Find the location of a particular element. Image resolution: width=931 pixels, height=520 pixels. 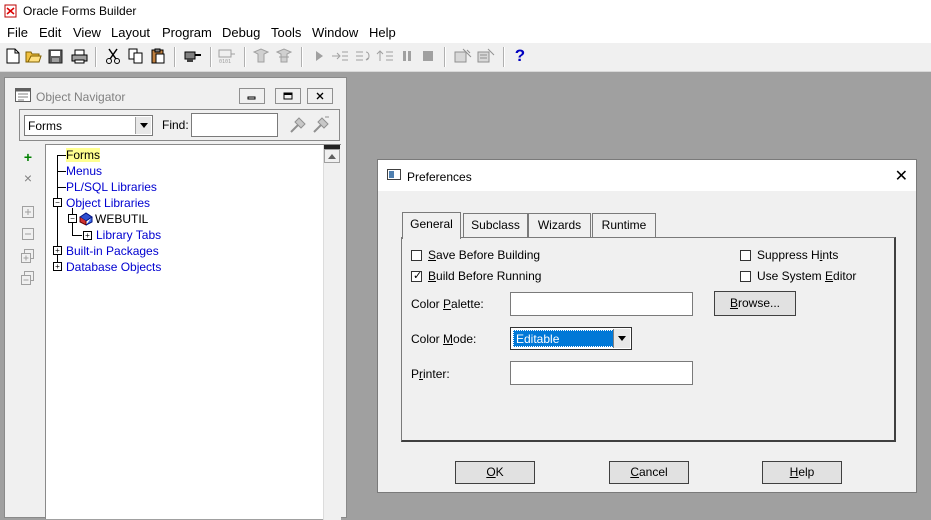

tree-item-forms: Forms is located at coordinates (83, 155).